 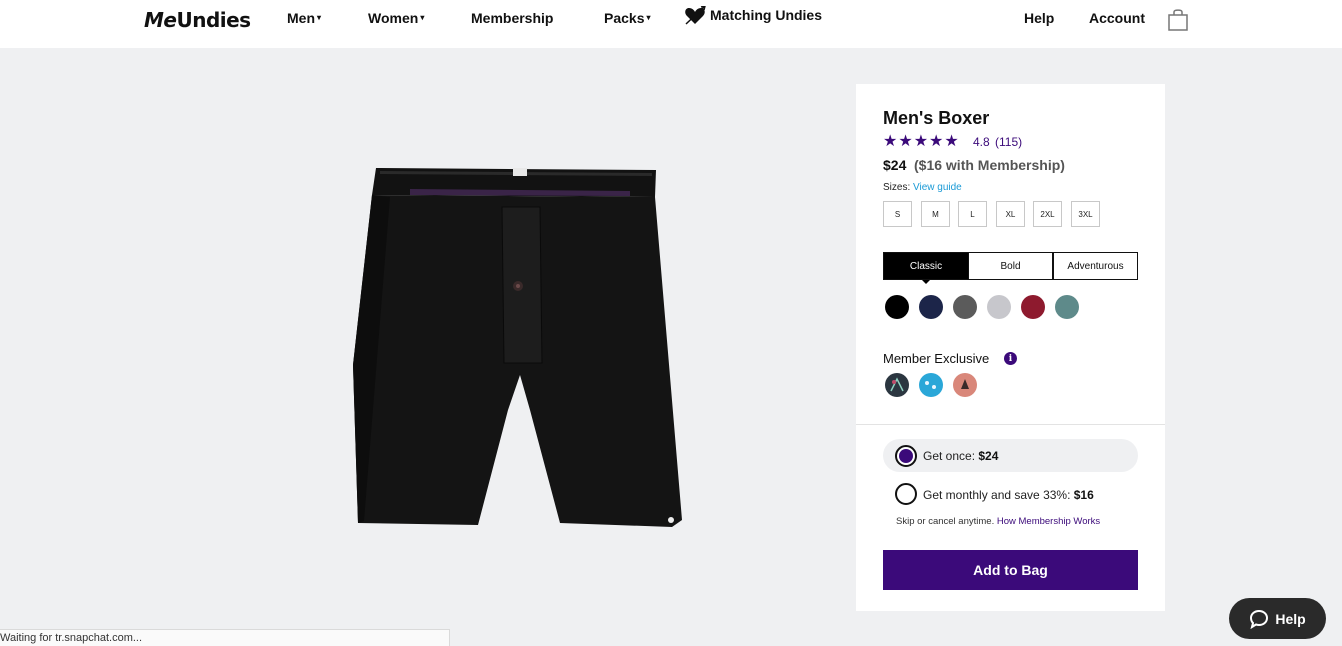 I want to click on get-monthly-label: Get monthly and save 33%:, so click(x=998, y=495).